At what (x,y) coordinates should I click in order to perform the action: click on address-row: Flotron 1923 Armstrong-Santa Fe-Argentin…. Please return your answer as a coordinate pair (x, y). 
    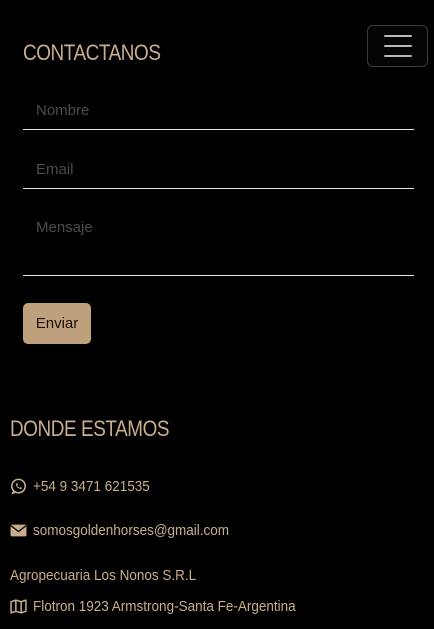
    Looking at the image, I should click on (167, 606).